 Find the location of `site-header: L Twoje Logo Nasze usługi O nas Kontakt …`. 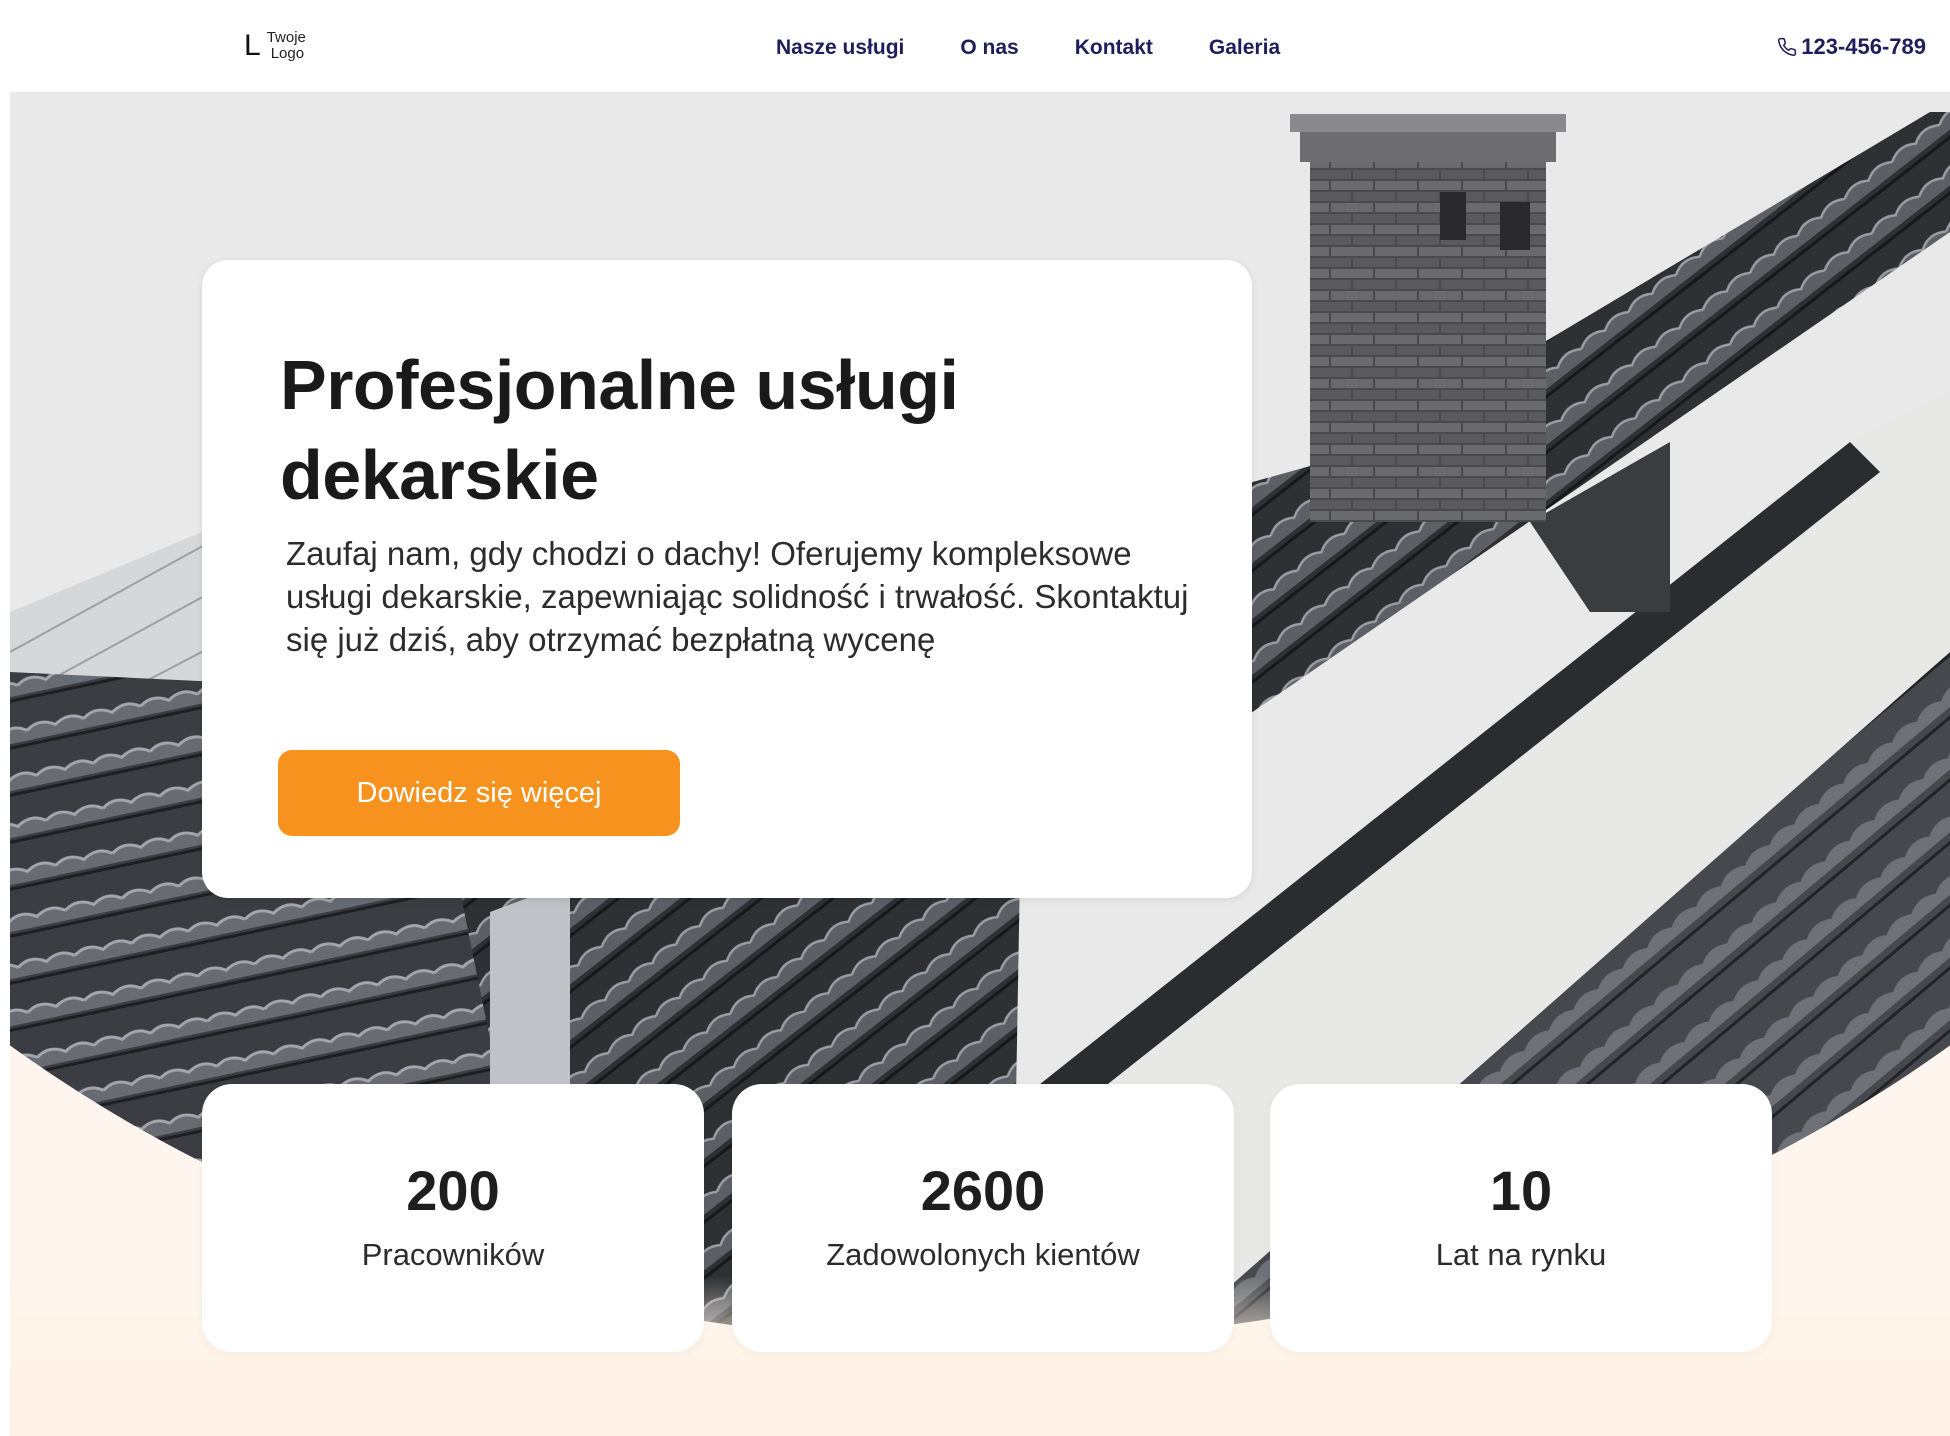

site-header: L Twoje Logo Nasze usługi O nas Kontakt … is located at coordinates (975, 46).